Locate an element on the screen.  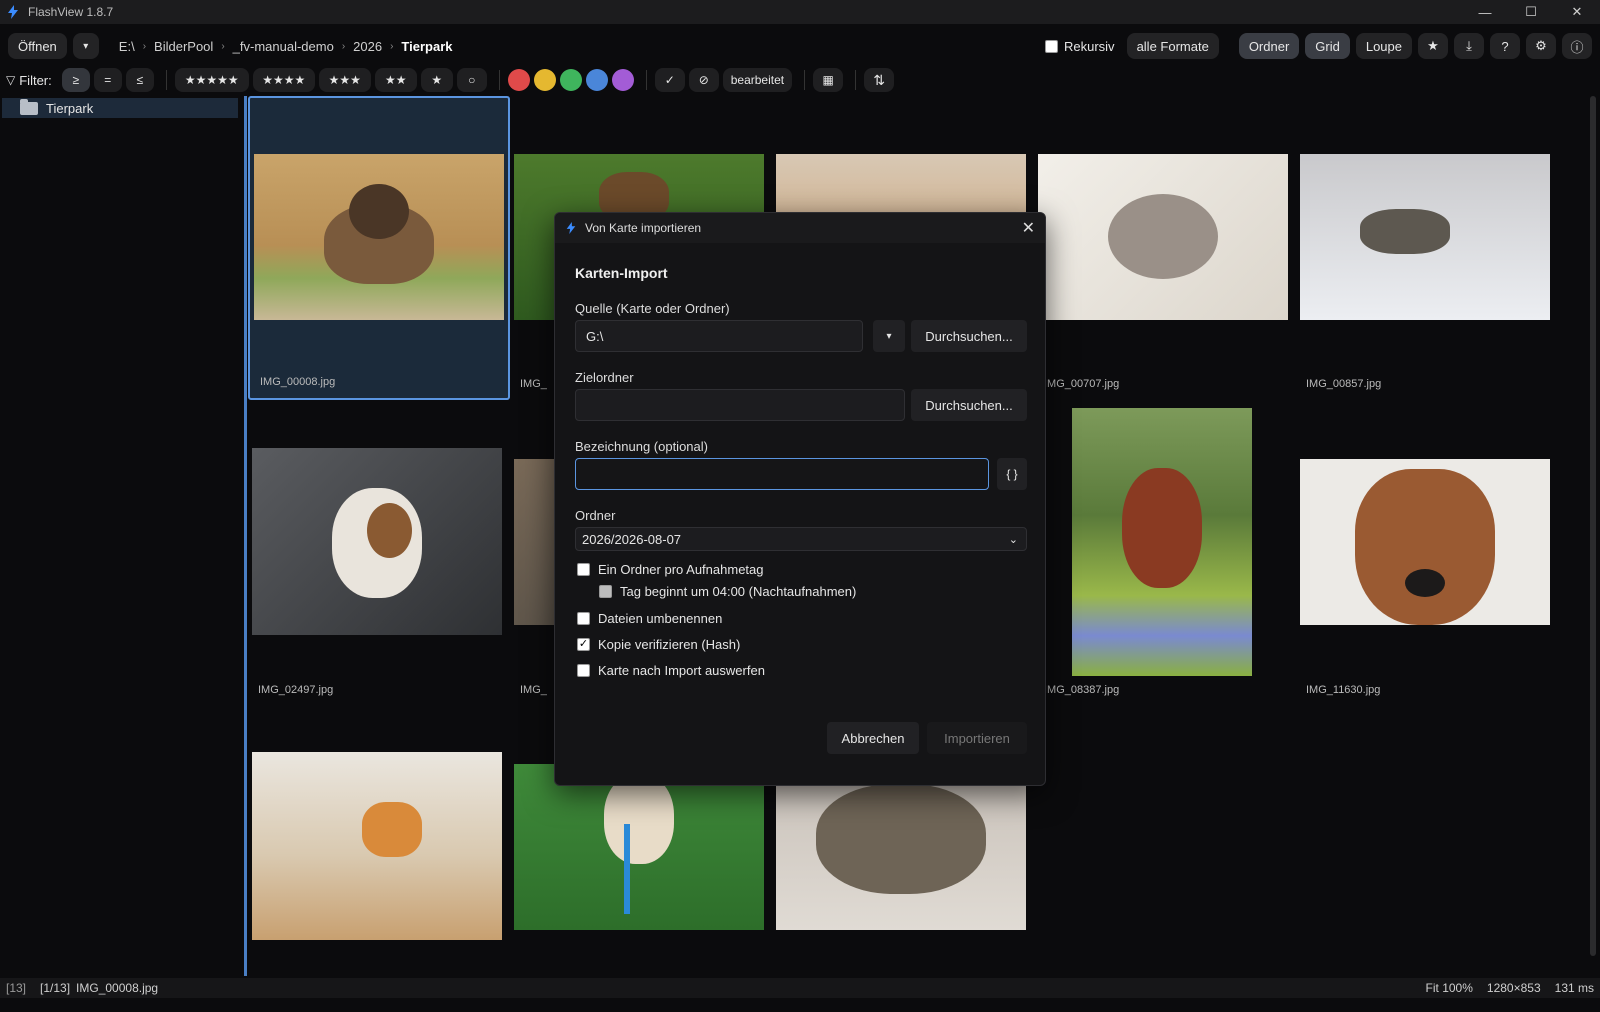
option-per-day: Ein Ordner pro Aufnahmetag is located at coordinates (670, 569).